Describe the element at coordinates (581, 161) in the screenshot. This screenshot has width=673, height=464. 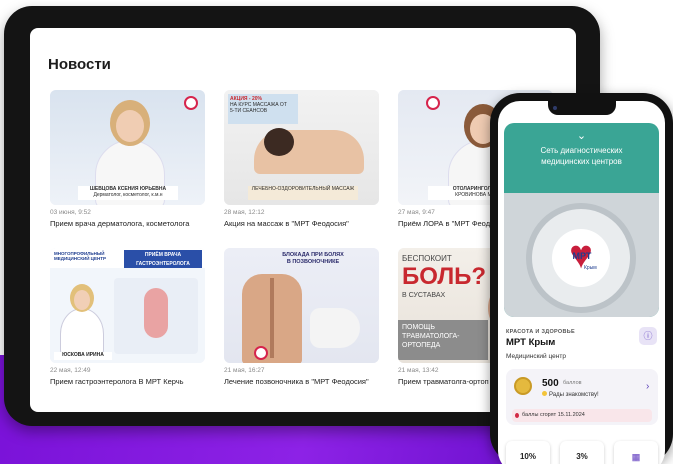
I see `hero-line: медицинских центров` at that location.